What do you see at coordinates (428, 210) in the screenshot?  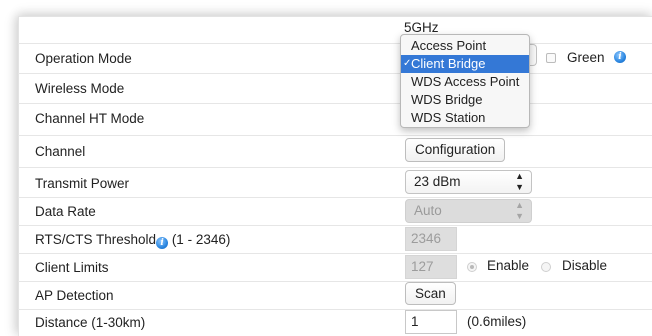 I see `data-rate-value: Auto` at bounding box center [428, 210].